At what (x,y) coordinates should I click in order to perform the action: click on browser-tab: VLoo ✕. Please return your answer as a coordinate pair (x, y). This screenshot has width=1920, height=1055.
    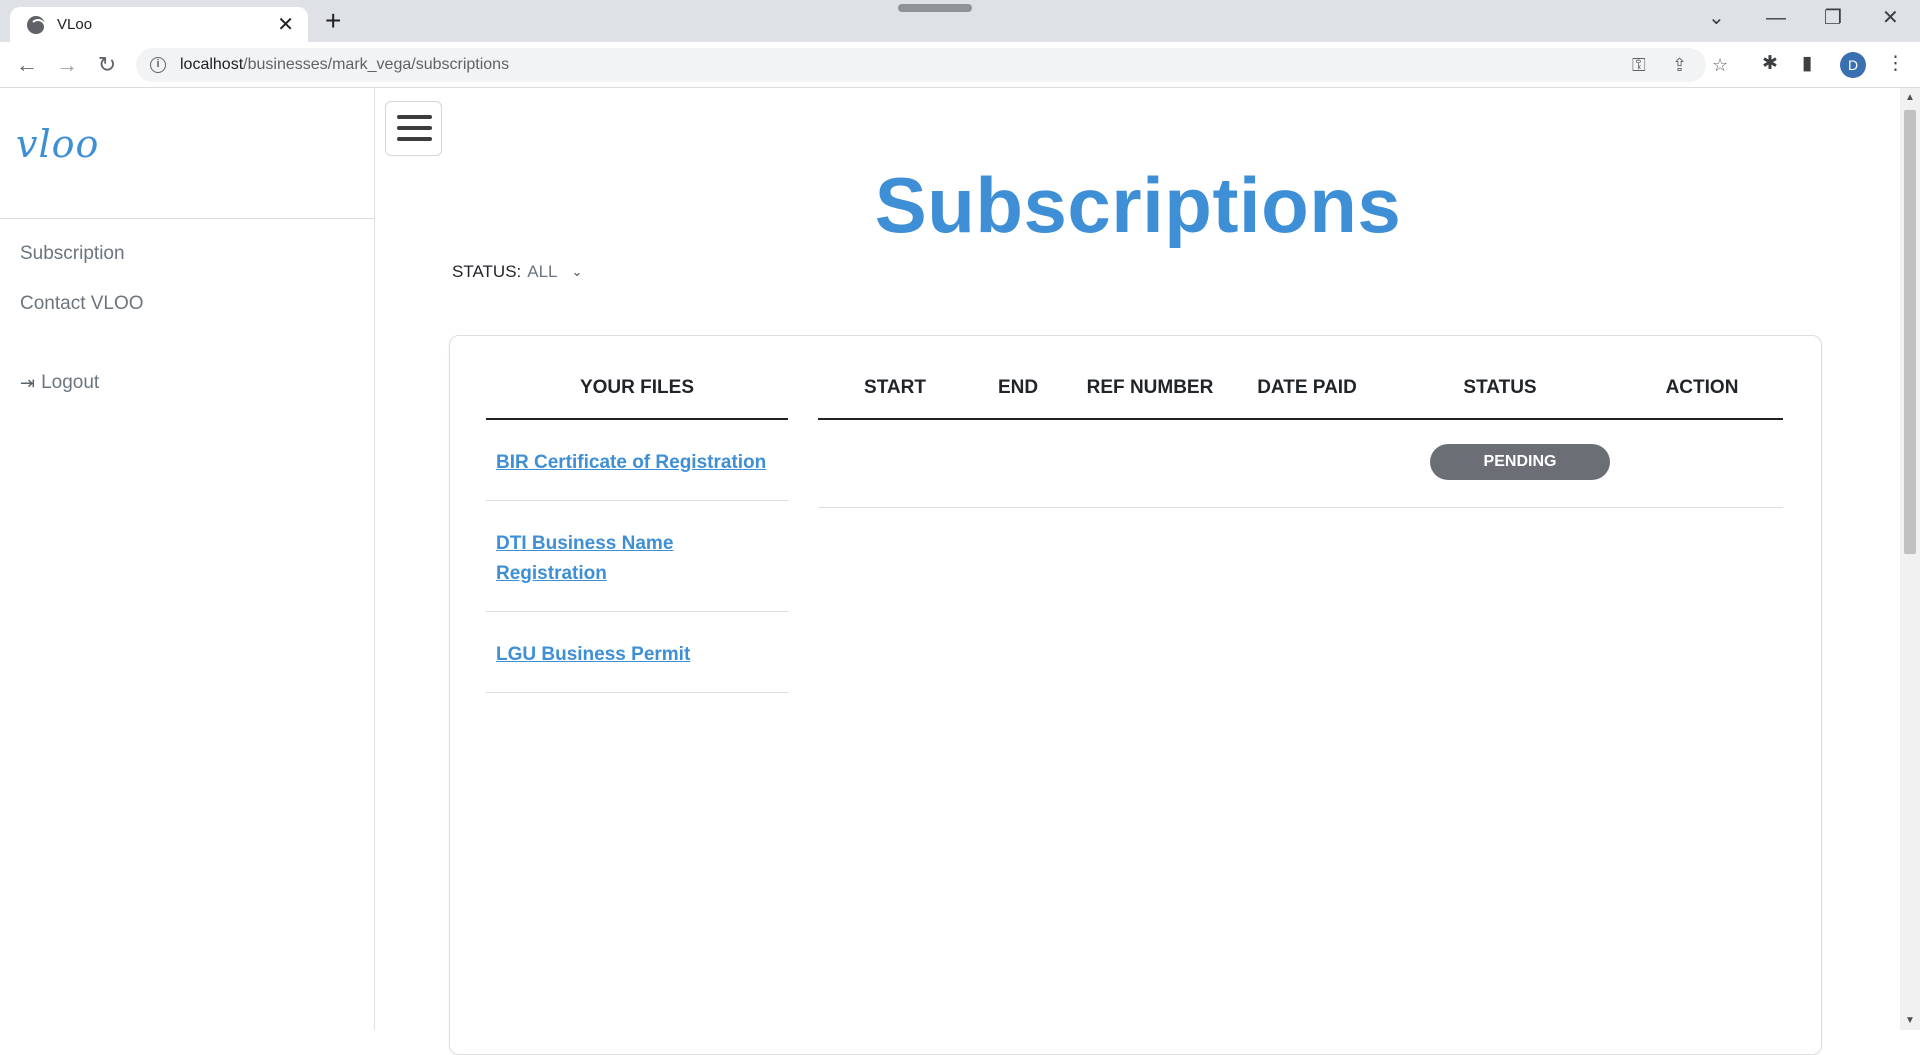
    Looking at the image, I should click on (159, 24).